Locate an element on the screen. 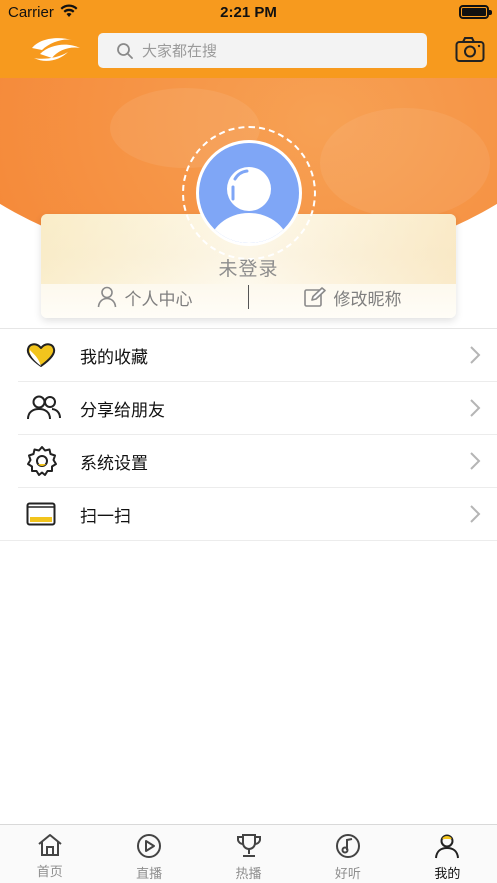  profile-actions: 个人中心 修改昵称 is located at coordinates (248, 297).